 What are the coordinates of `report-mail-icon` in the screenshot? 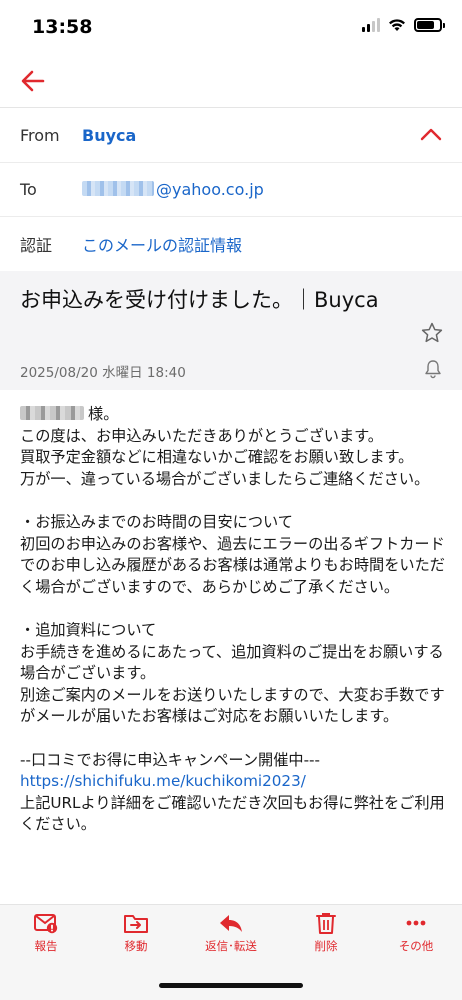 It's located at (46, 924).